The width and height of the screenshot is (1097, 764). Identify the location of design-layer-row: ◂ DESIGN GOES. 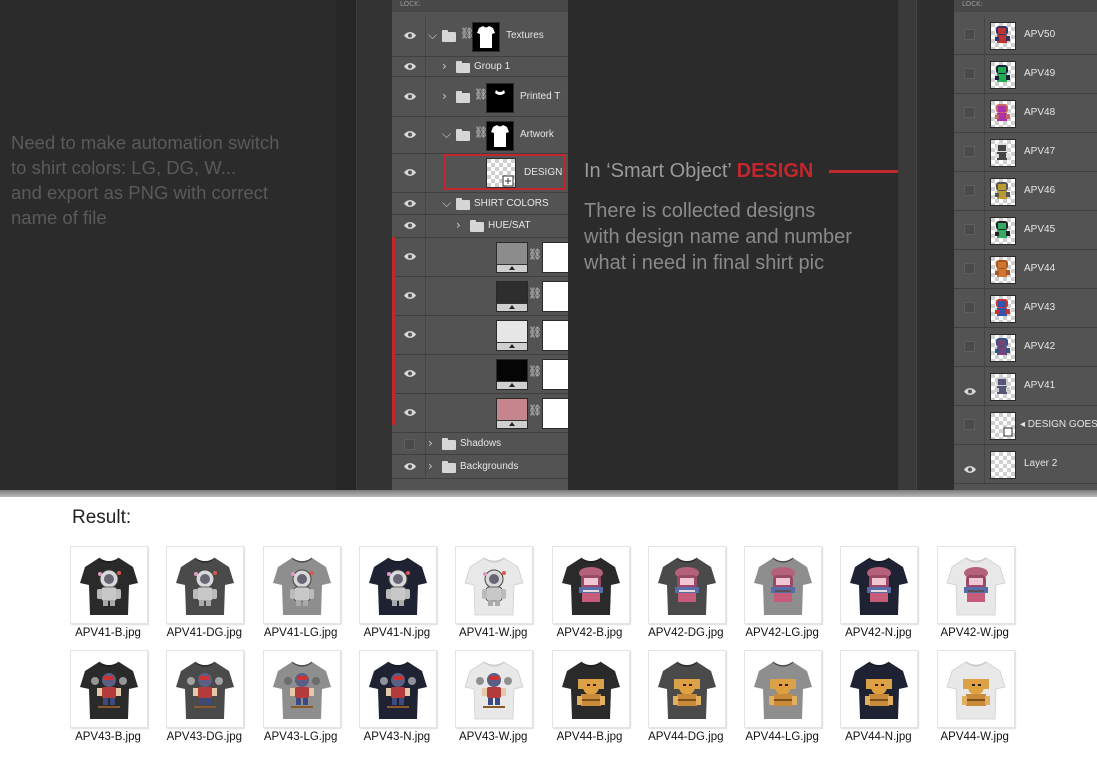
(1025, 425).